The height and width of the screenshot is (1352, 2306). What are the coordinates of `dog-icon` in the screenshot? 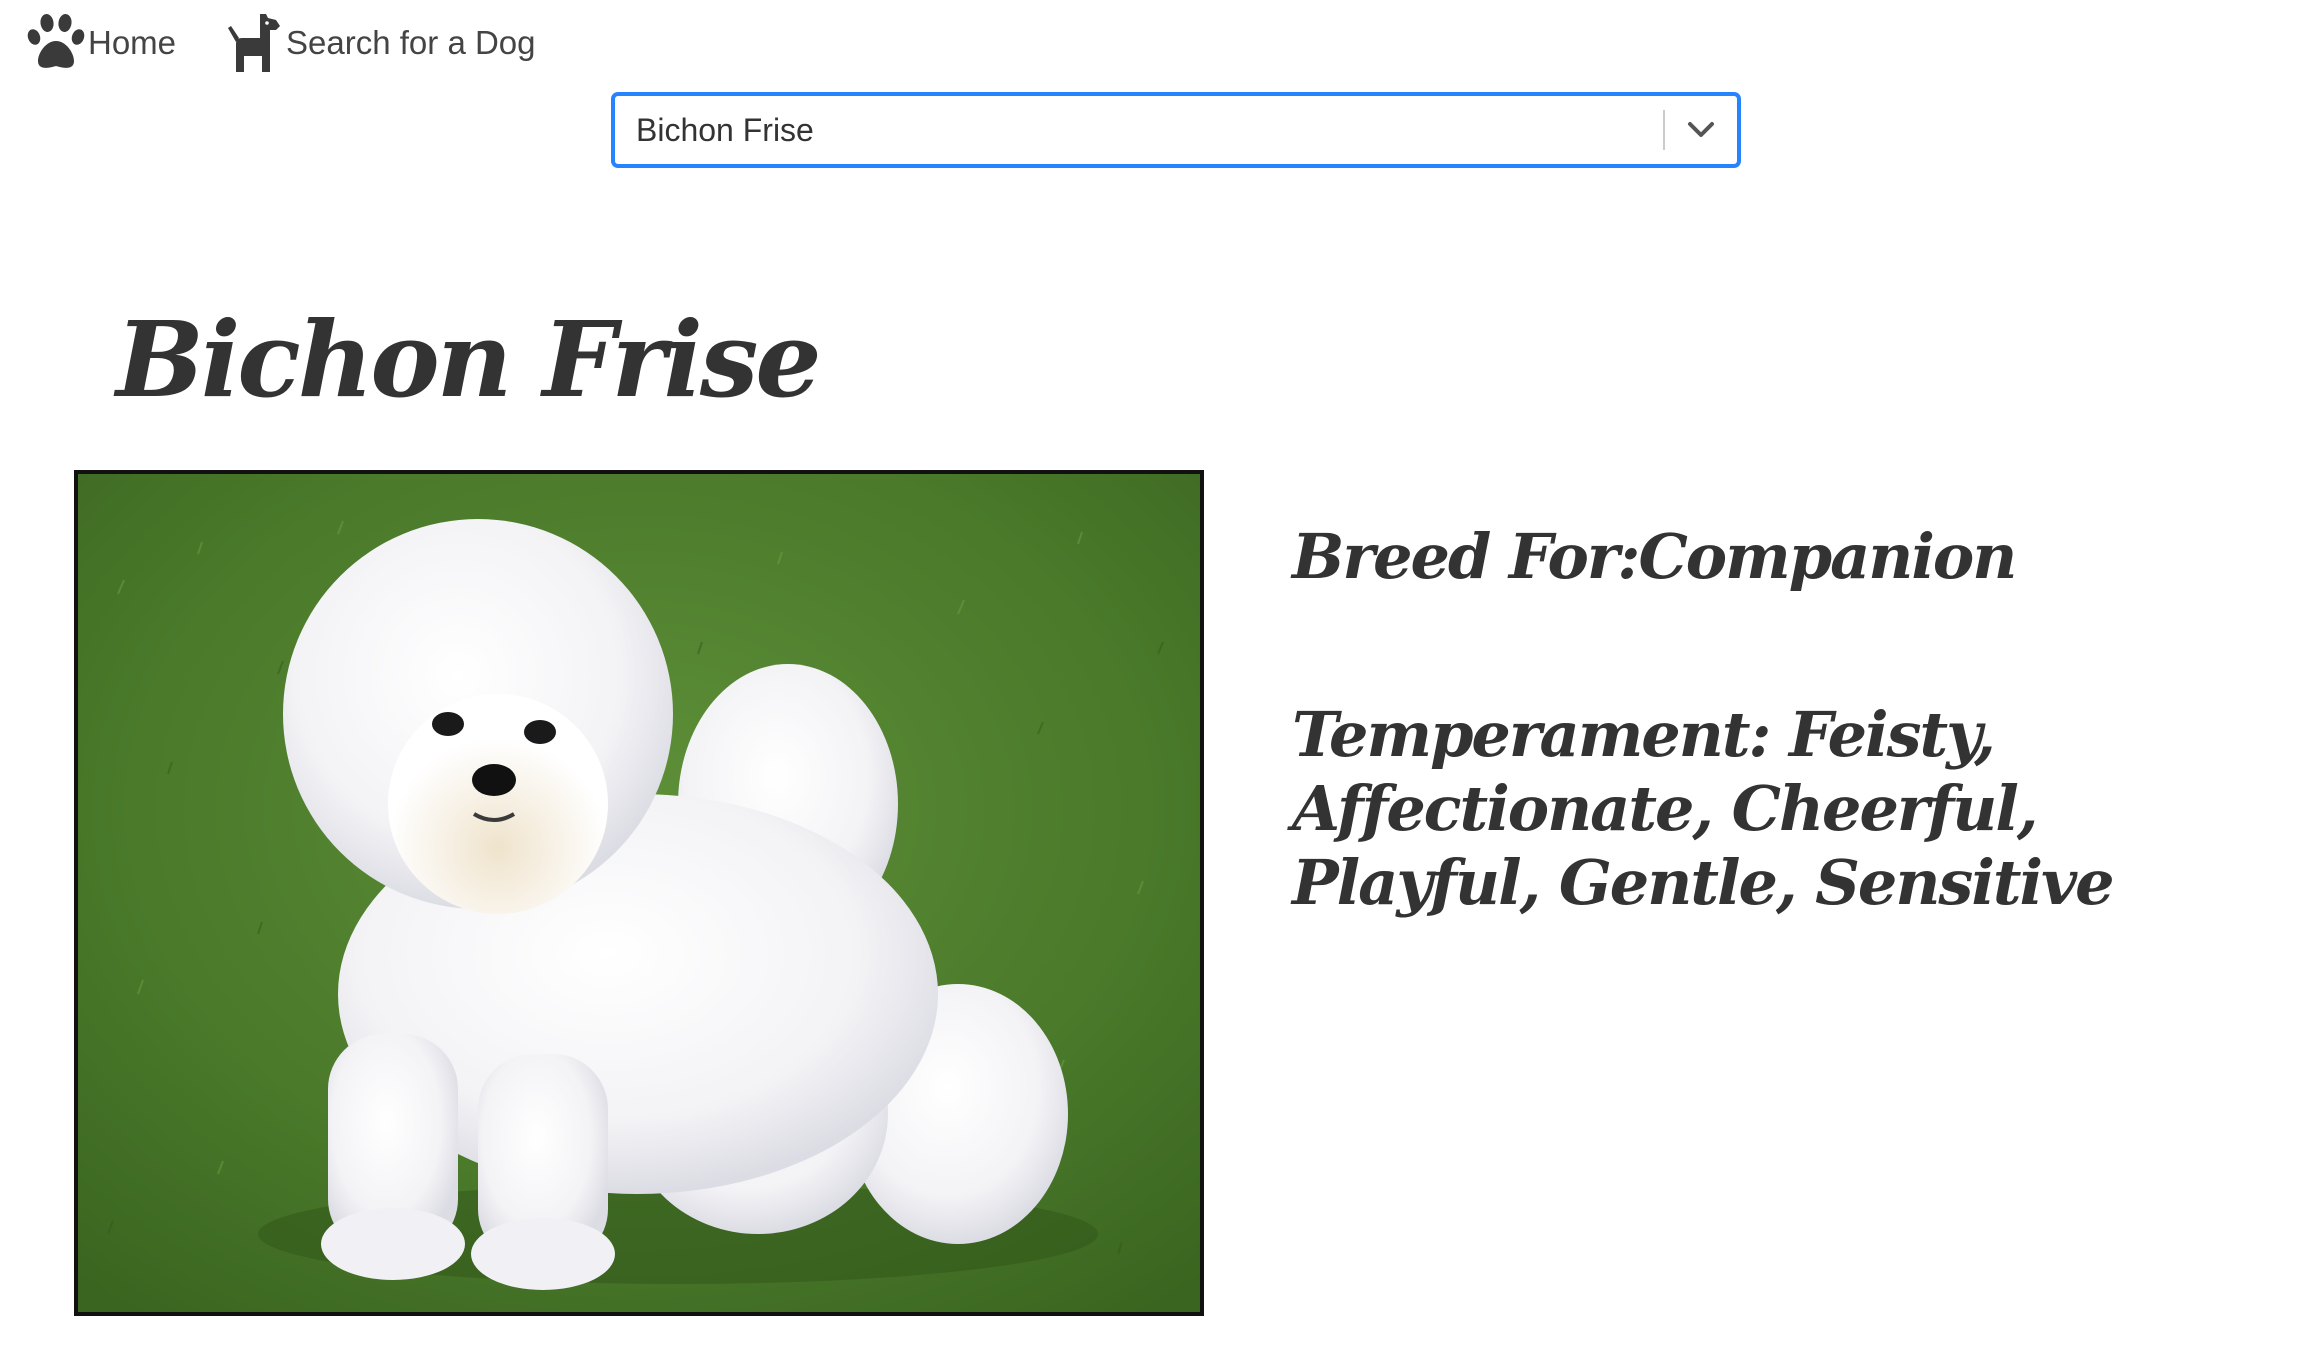 It's located at (253, 43).